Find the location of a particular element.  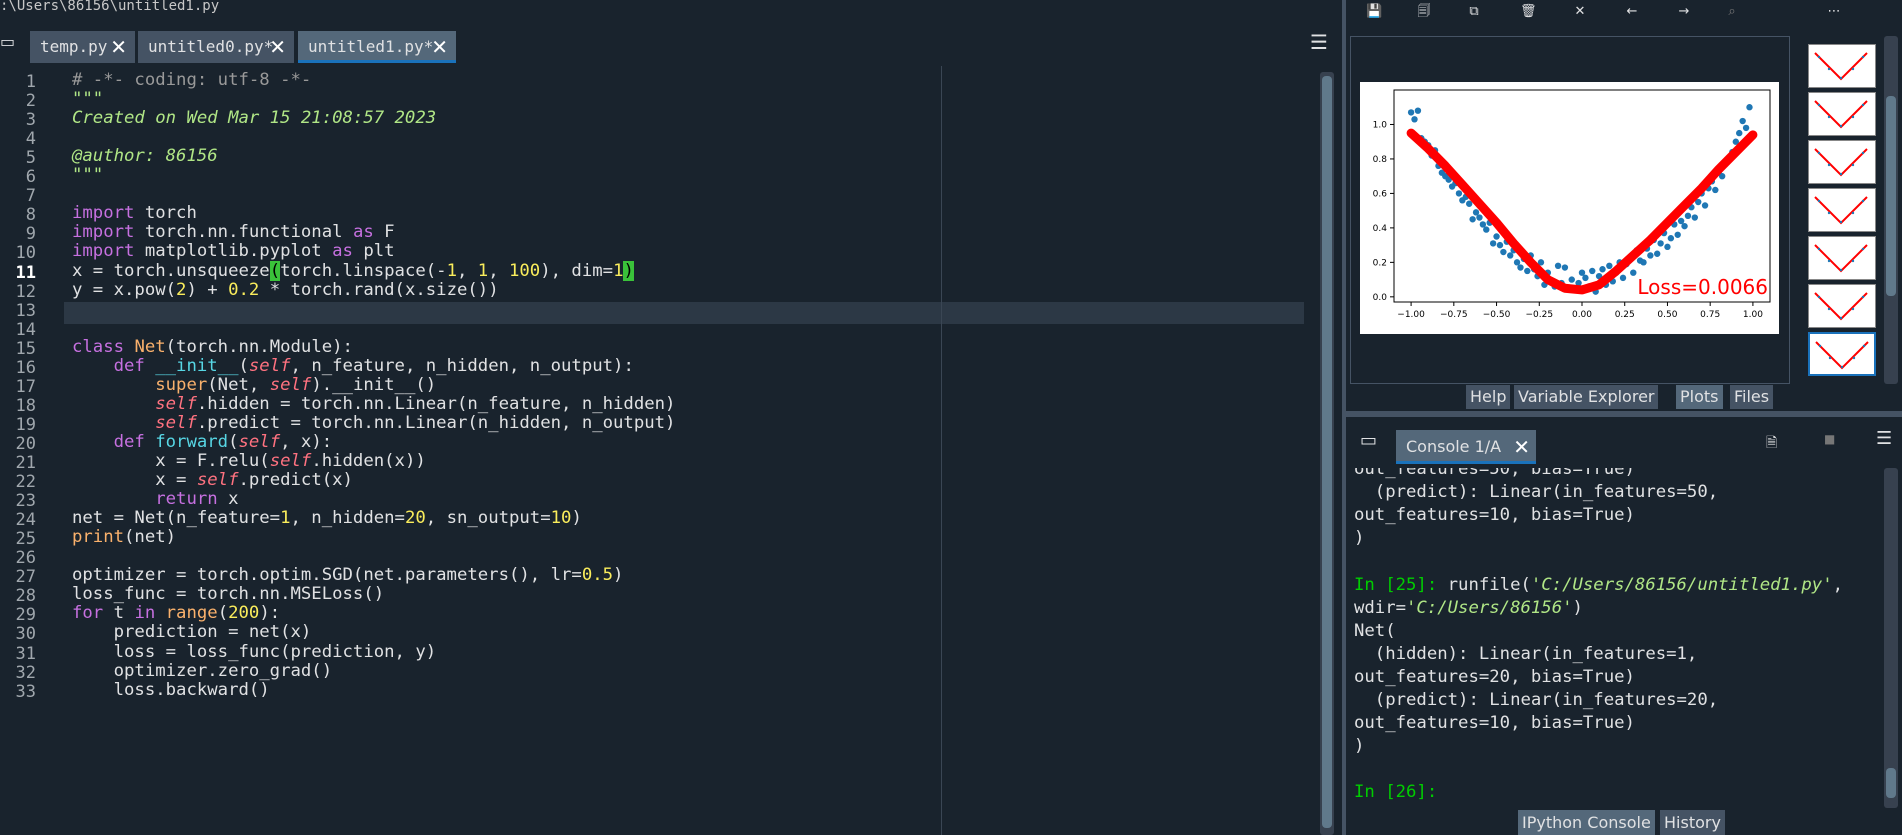

code-line: x = F.relu(self.hidden(x)) is located at coordinates (249, 461).